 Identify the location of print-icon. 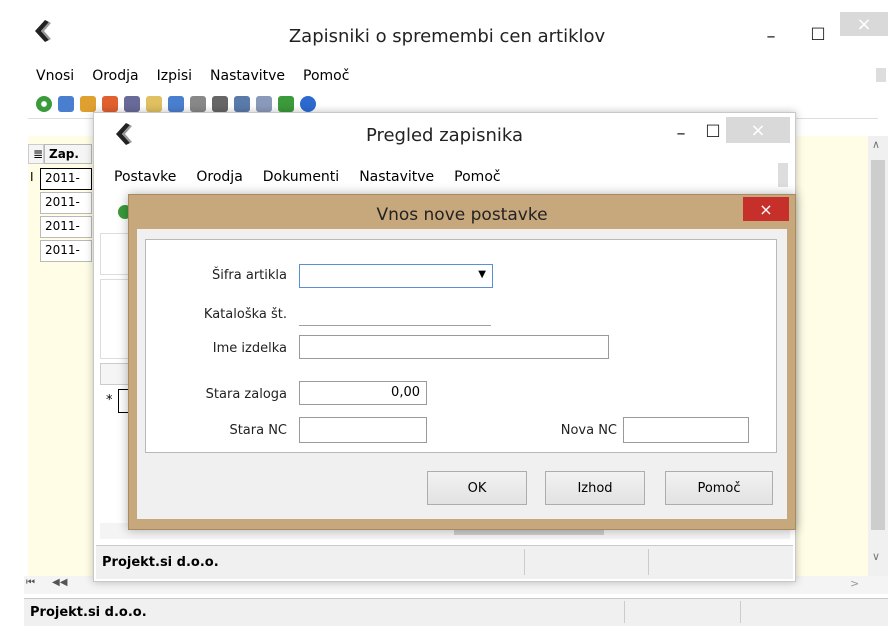
(220, 104).